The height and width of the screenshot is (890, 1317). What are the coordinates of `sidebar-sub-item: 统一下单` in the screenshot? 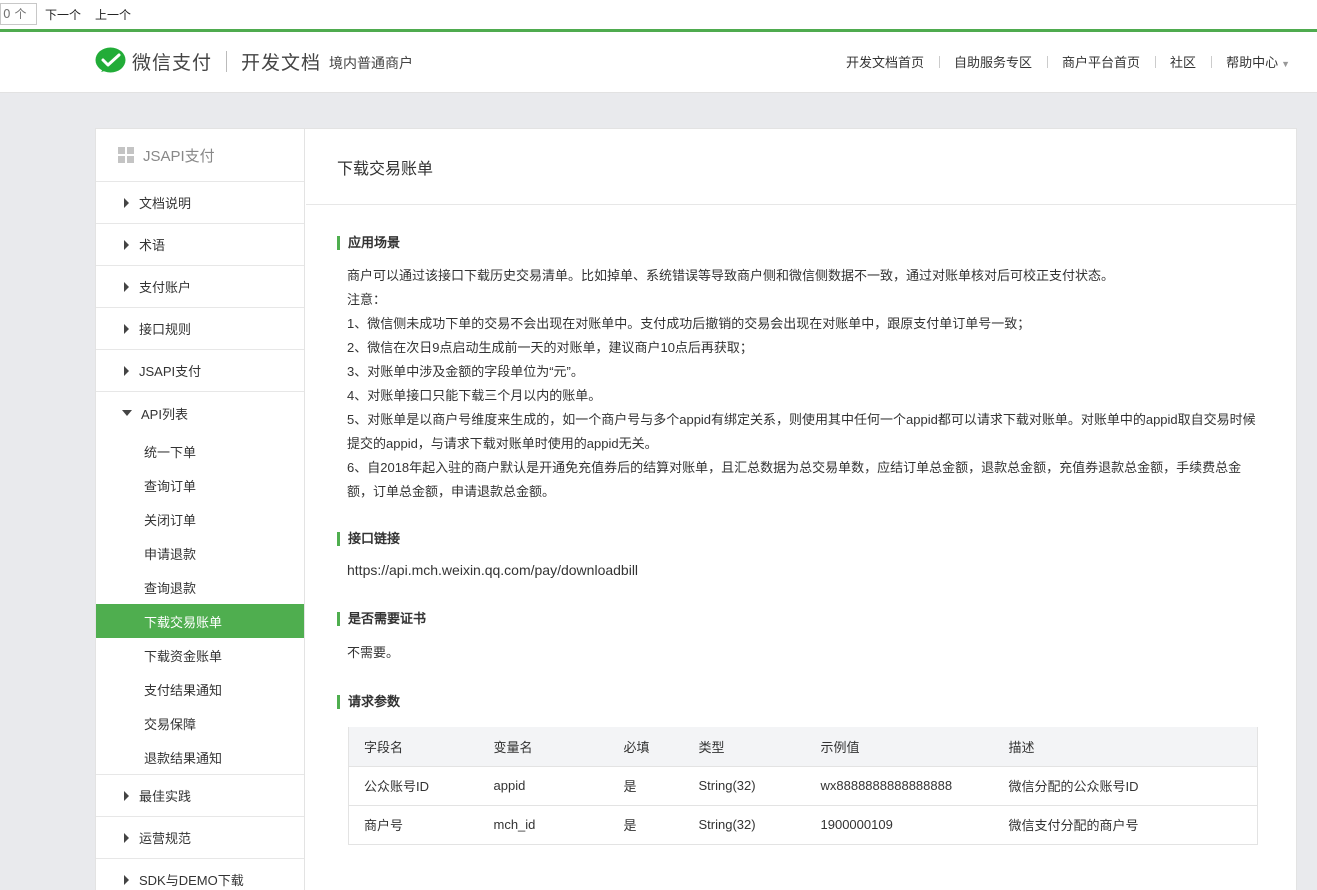 It's located at (200, 451).